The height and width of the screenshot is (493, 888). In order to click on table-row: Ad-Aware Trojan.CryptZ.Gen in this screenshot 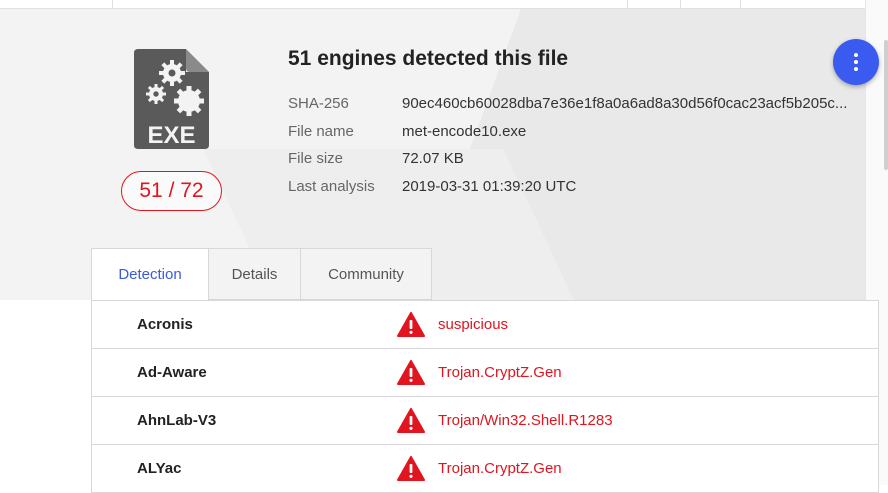, I will do `click(485, 373)`.